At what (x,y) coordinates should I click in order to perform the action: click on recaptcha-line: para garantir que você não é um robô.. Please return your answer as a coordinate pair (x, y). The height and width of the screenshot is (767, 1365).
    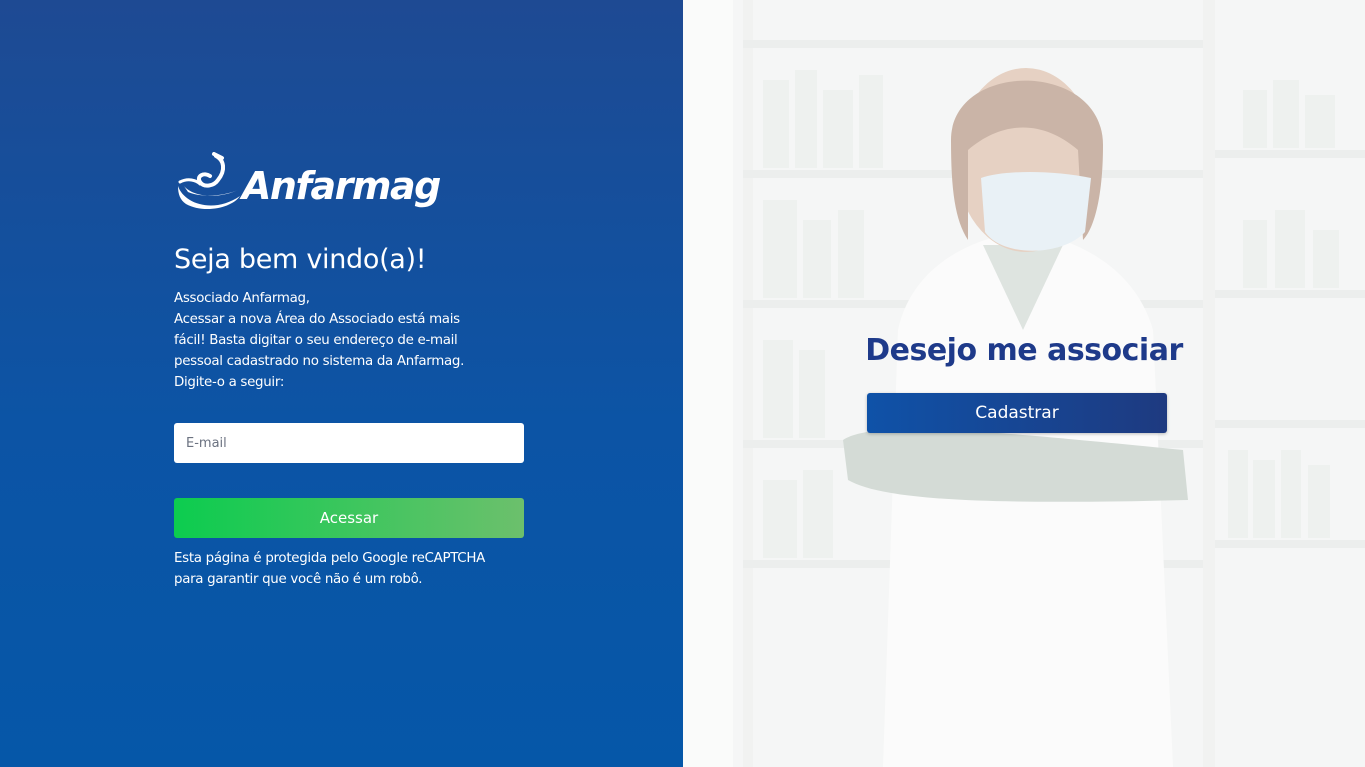
    Looking at the image, I should click on (298, 579).